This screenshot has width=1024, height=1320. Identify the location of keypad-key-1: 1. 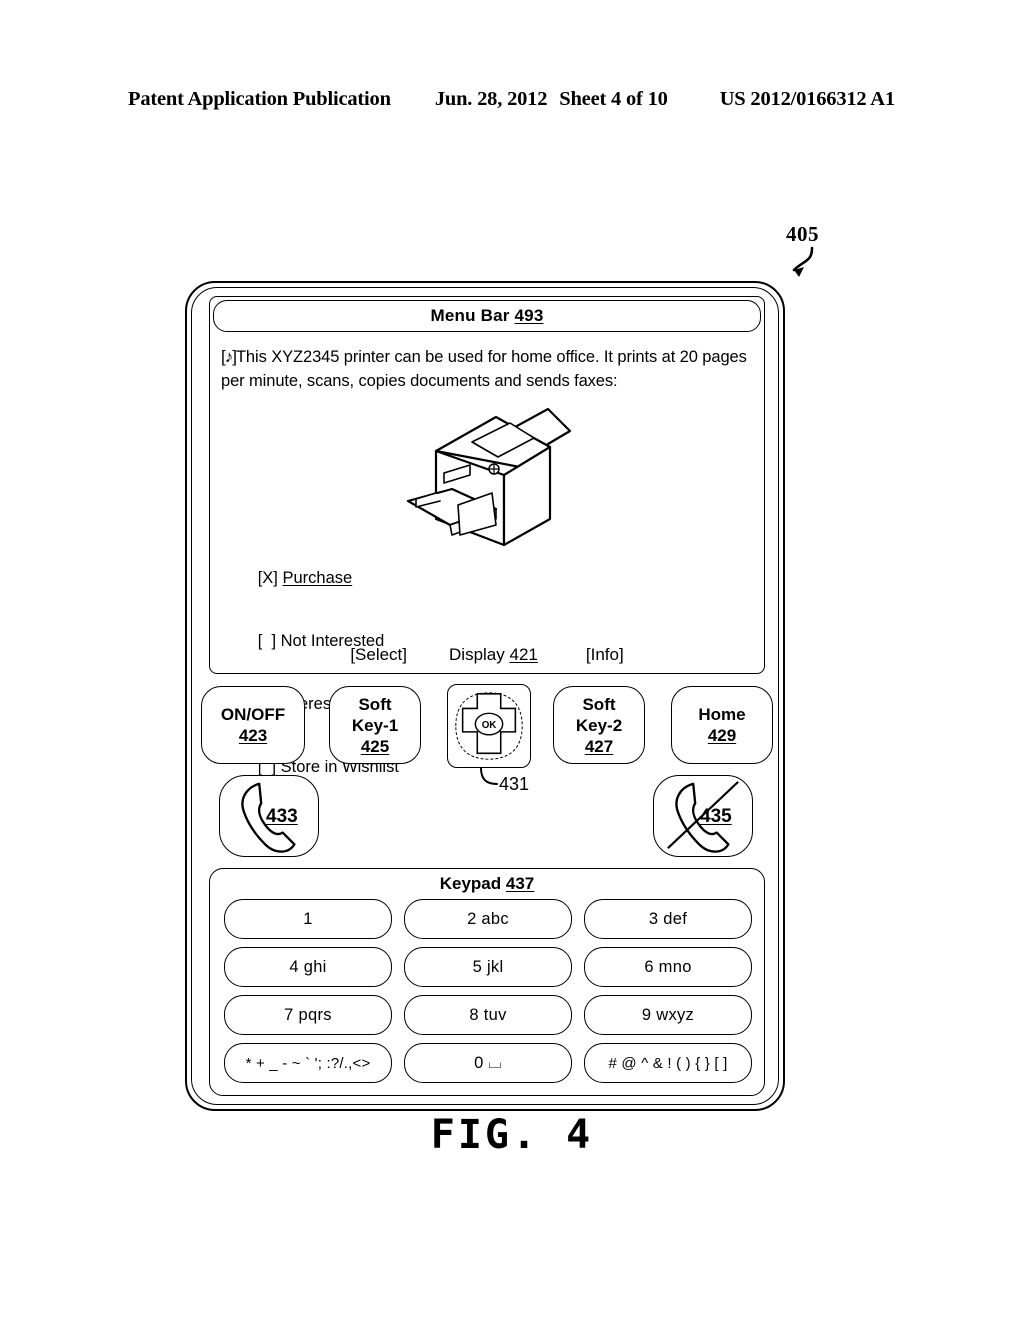
(308, 919).